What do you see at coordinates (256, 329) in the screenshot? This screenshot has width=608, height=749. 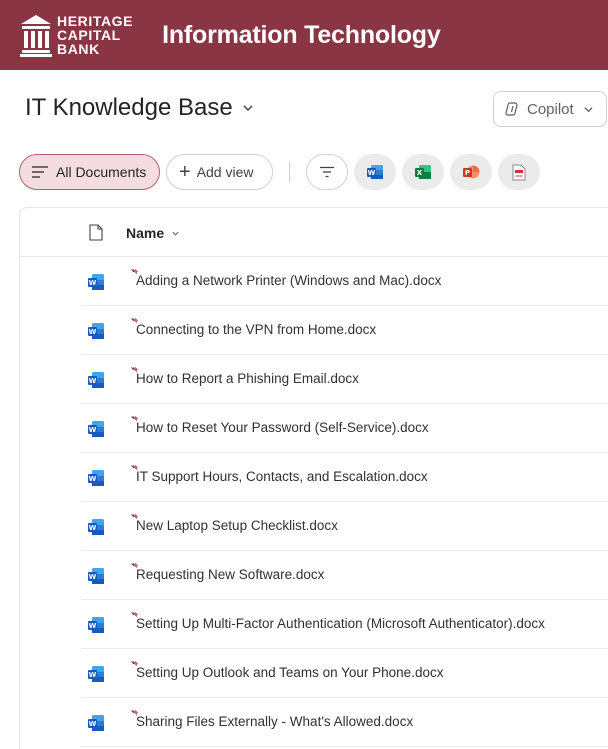 I see `file-name-link: Connecting to the VPN from Home.docx` at bounding box center [256, 329].